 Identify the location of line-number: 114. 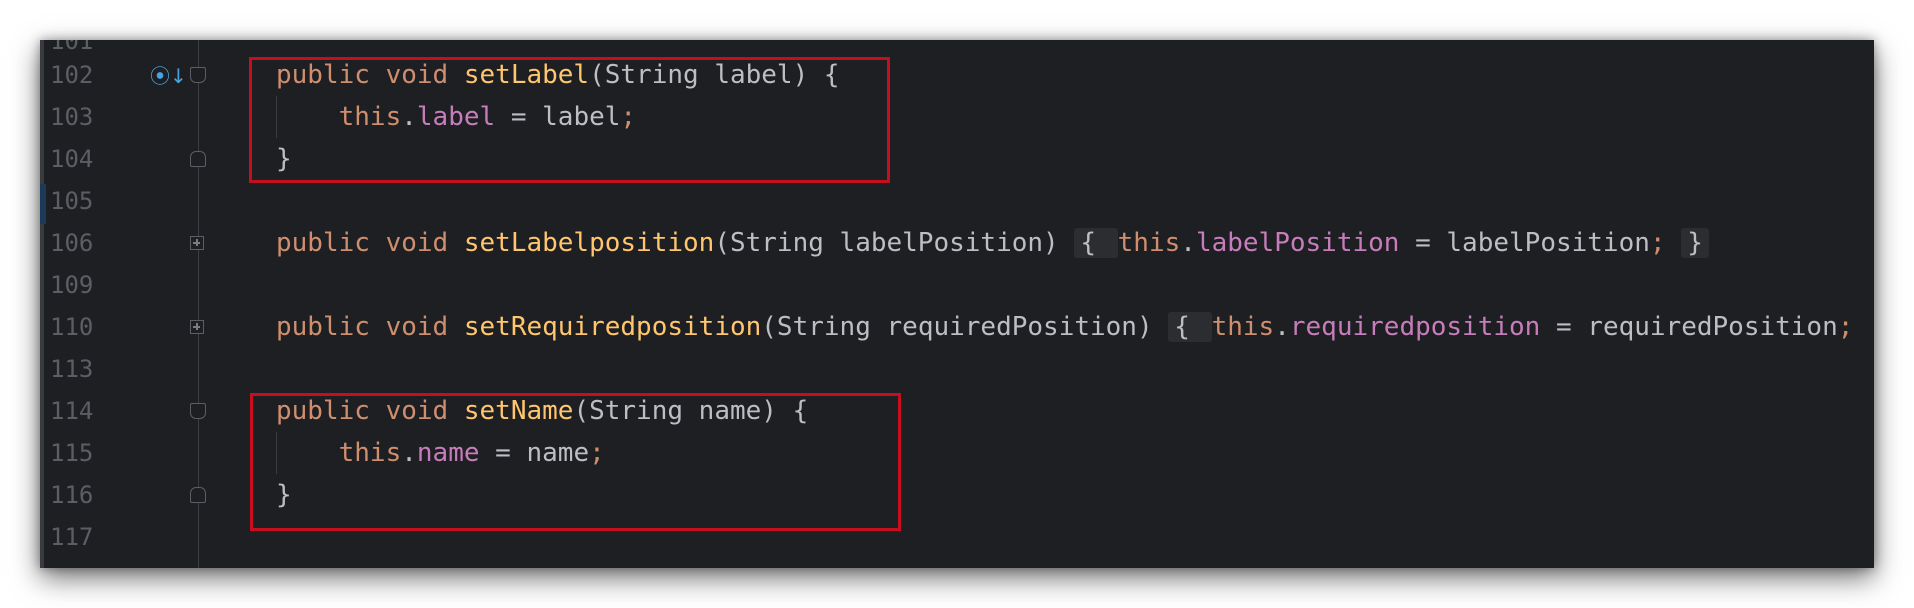
(72, 411).